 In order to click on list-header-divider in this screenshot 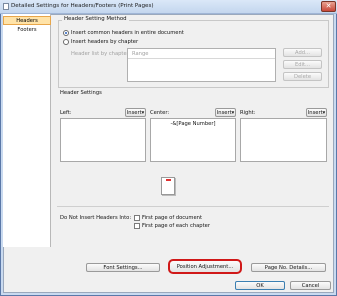, I will do `click(201, 58)`.